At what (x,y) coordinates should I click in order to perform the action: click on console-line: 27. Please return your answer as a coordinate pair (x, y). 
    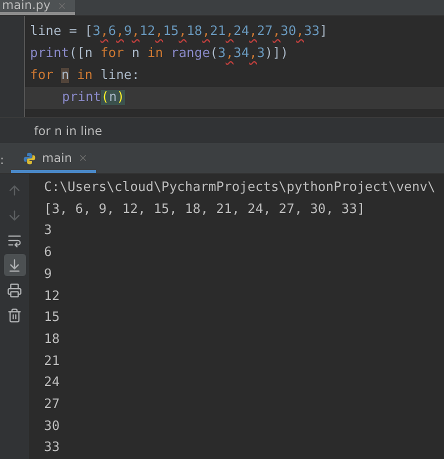
    Looking at the image, I should click on (52, 405).